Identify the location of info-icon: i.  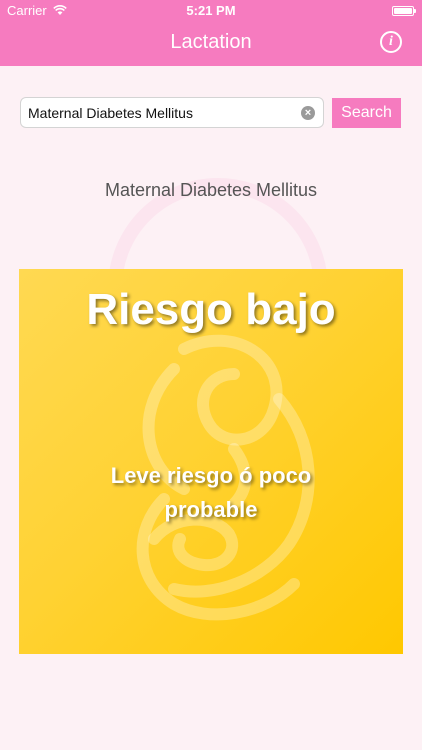
(391, 41).